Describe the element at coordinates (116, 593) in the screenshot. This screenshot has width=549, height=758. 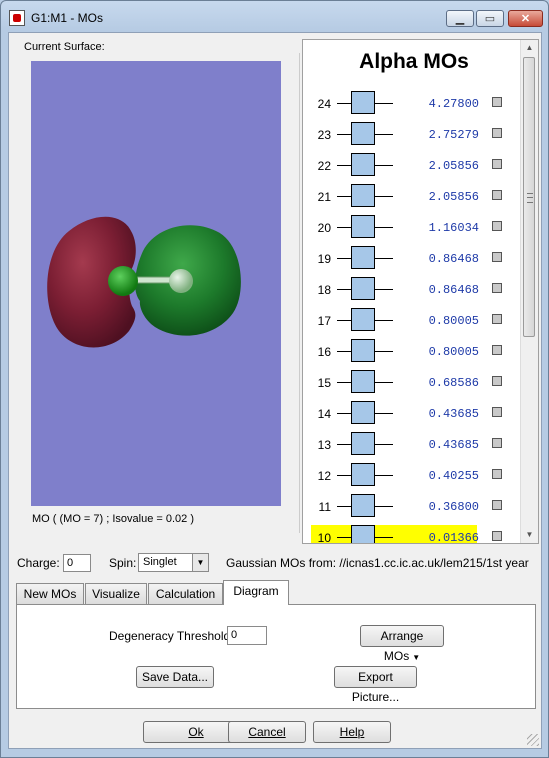
I see `tab-visualize: Visualize` at that location.